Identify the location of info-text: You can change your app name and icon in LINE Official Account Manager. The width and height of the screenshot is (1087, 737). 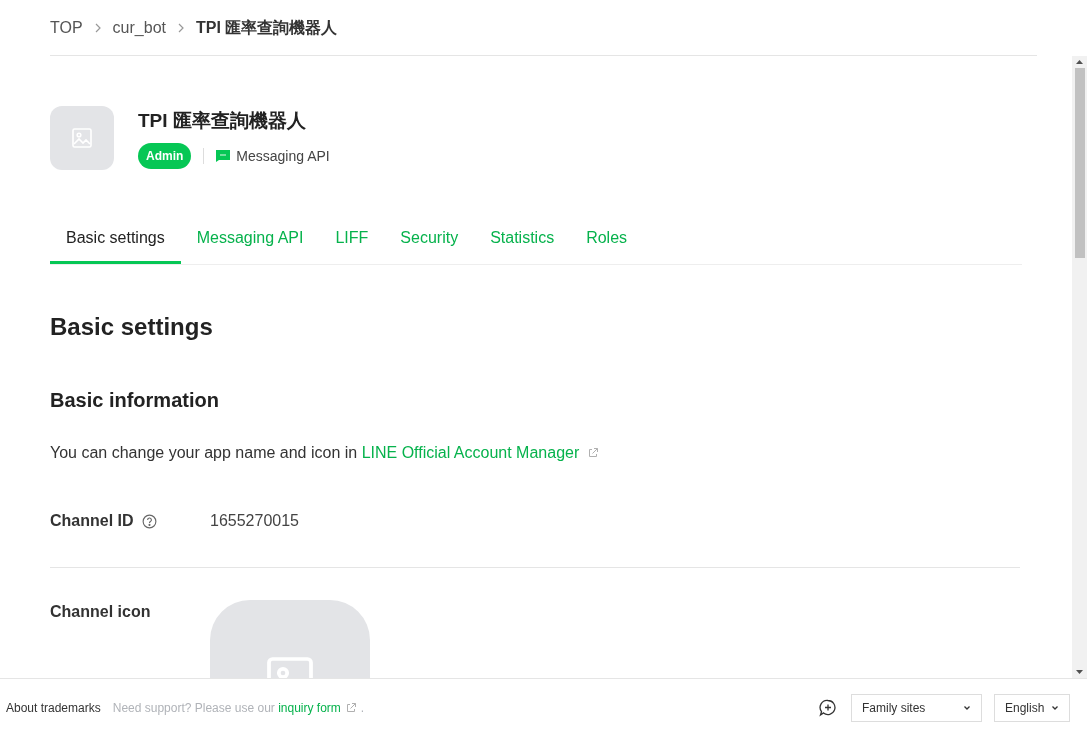
(315, 453).